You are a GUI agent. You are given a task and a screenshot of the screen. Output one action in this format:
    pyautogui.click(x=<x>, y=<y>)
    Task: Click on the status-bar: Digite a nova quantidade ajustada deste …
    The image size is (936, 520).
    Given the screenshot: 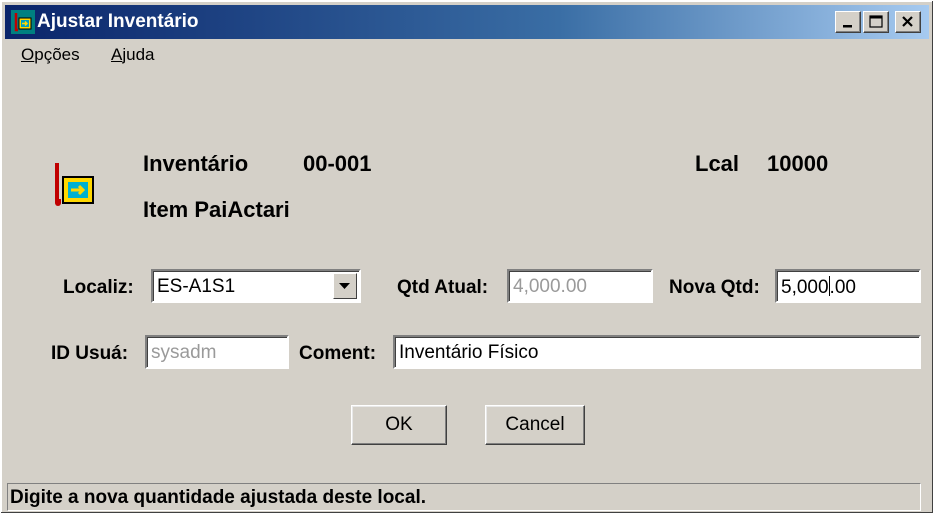 What is the action you would take?
    pyautogui.click(x=464, y=497)
    